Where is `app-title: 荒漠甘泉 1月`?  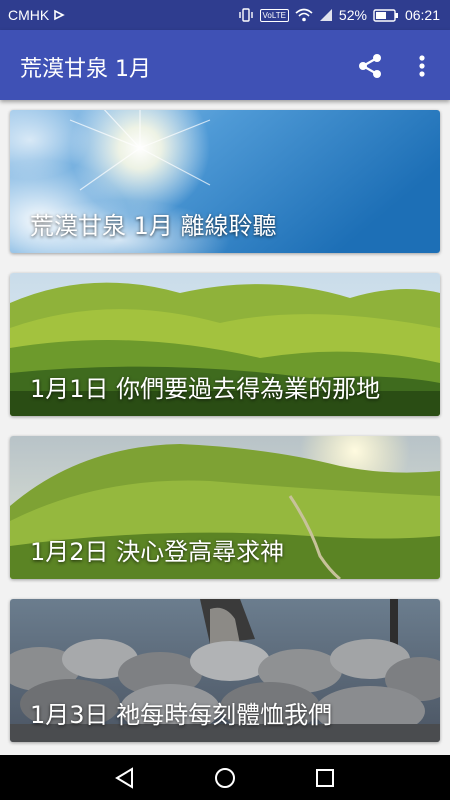
app-title: 荒漠甘泉 1月 is located at coordinates (85, 69).